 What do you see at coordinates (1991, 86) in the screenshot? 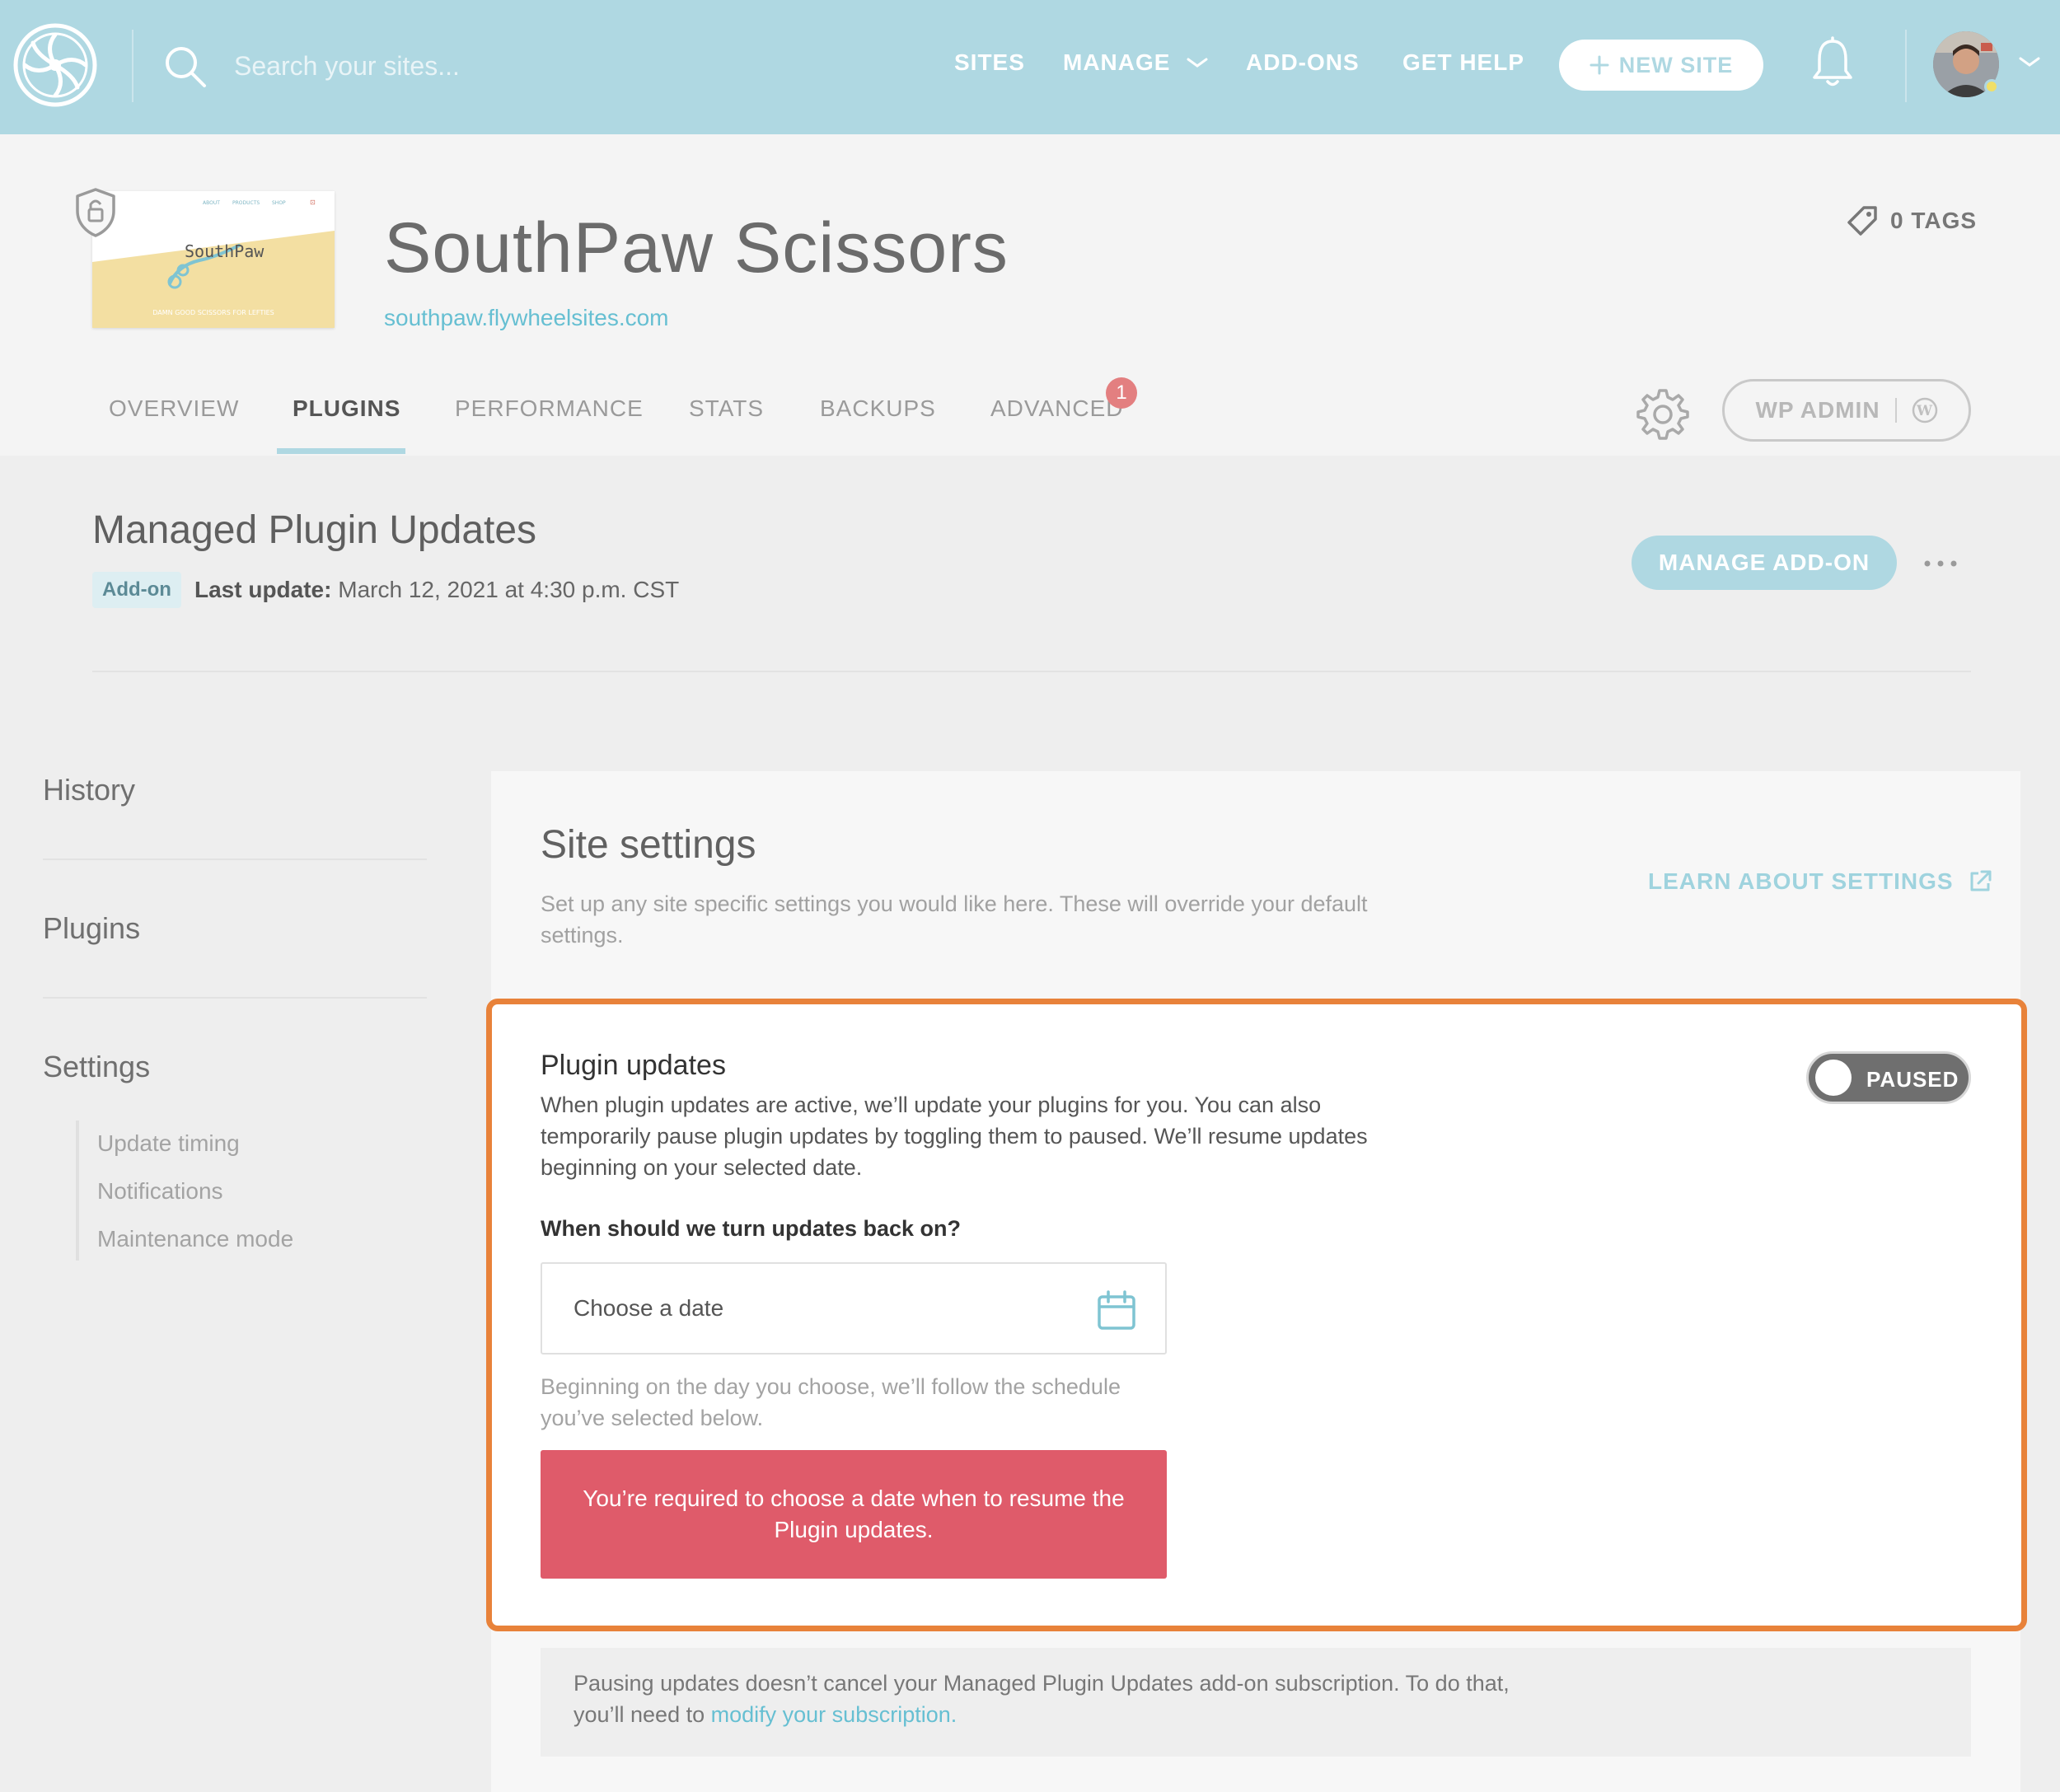
I see `status-indicator` at bounding box center [1991, 86].